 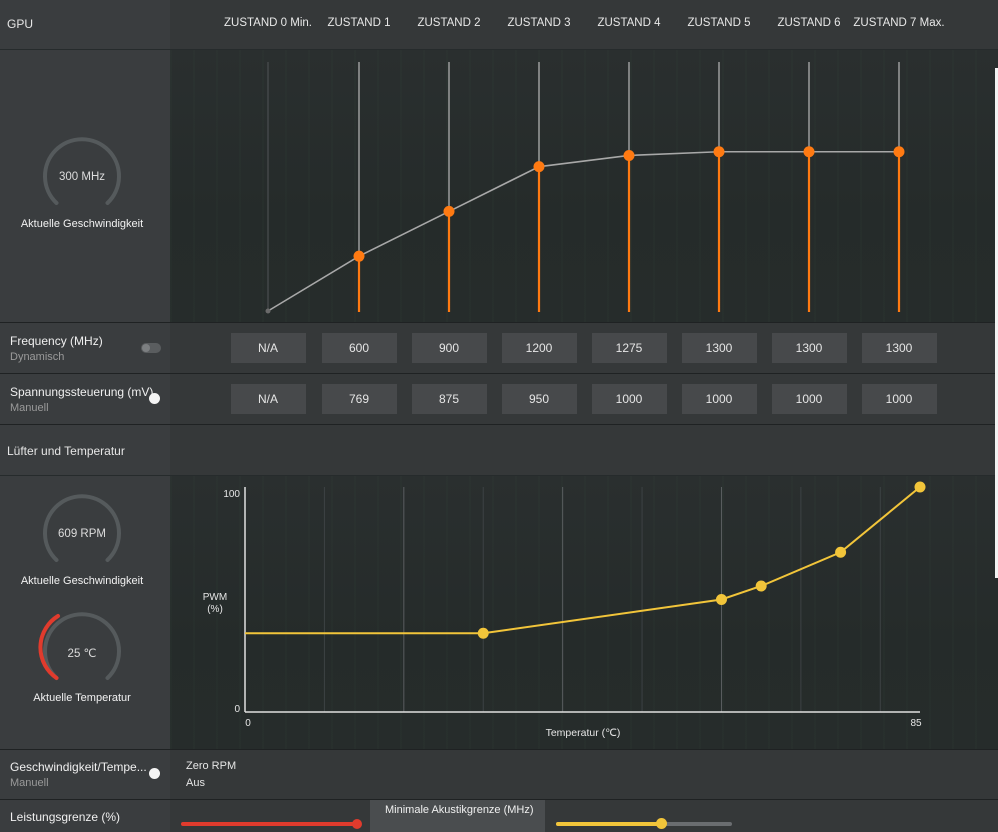 I want to click on speed-temp-mode: Manuell, so click(x=29, y=783).